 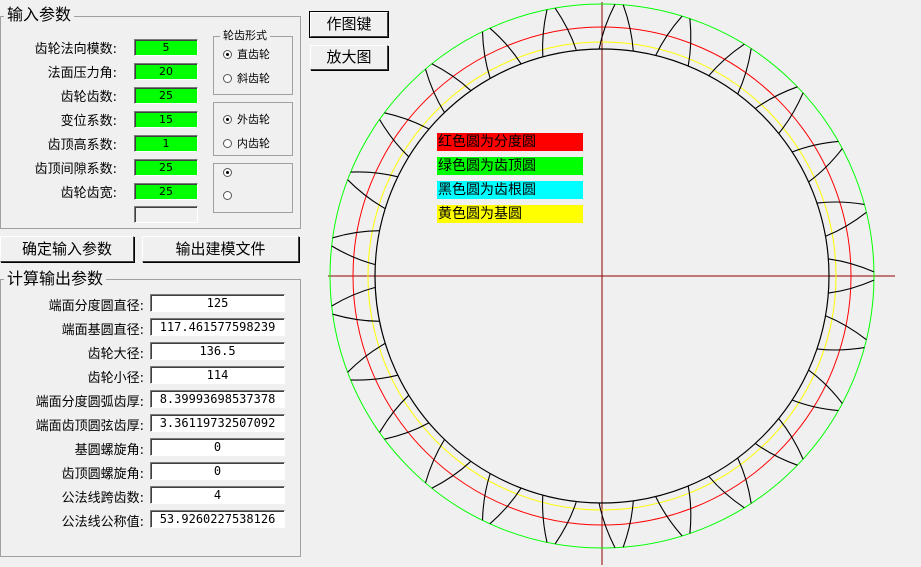 What do you see at coordinates (55, 279) in the screenshot?
I see `output-params-title: 计算输出参数` at bounding box center [55, 279].